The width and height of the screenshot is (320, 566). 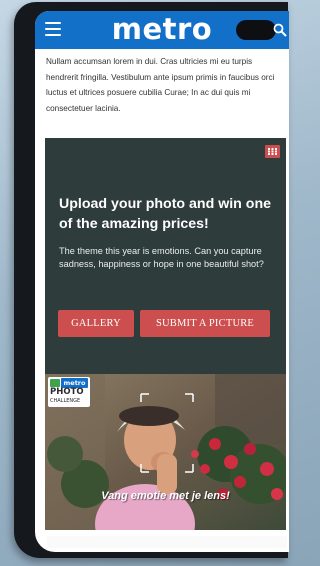 What do you see at coordinates (280, 30) in the screenshot?
I see `search-icon` at bounding box center [280, 30].